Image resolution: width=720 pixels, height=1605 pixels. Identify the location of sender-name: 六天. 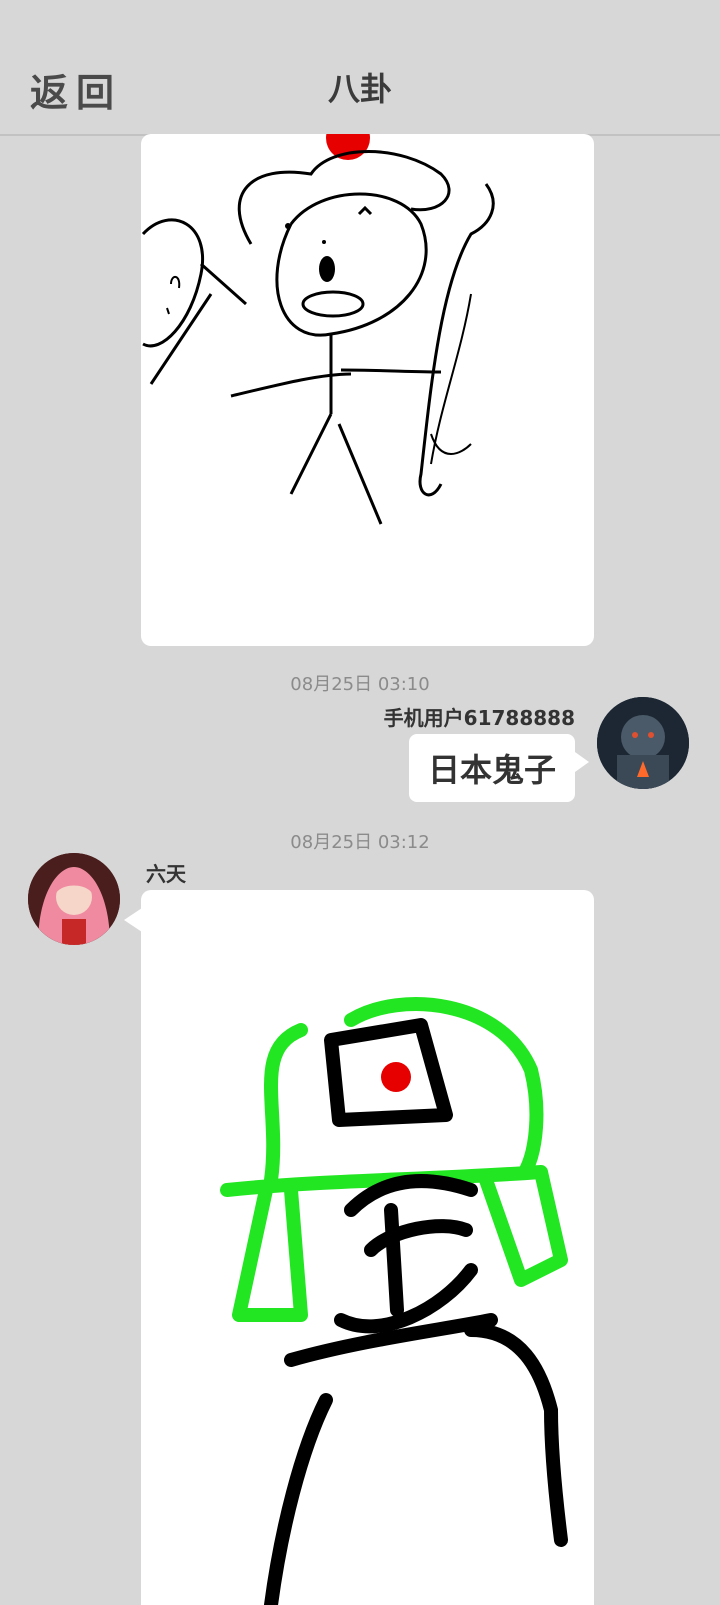
(166, 874).